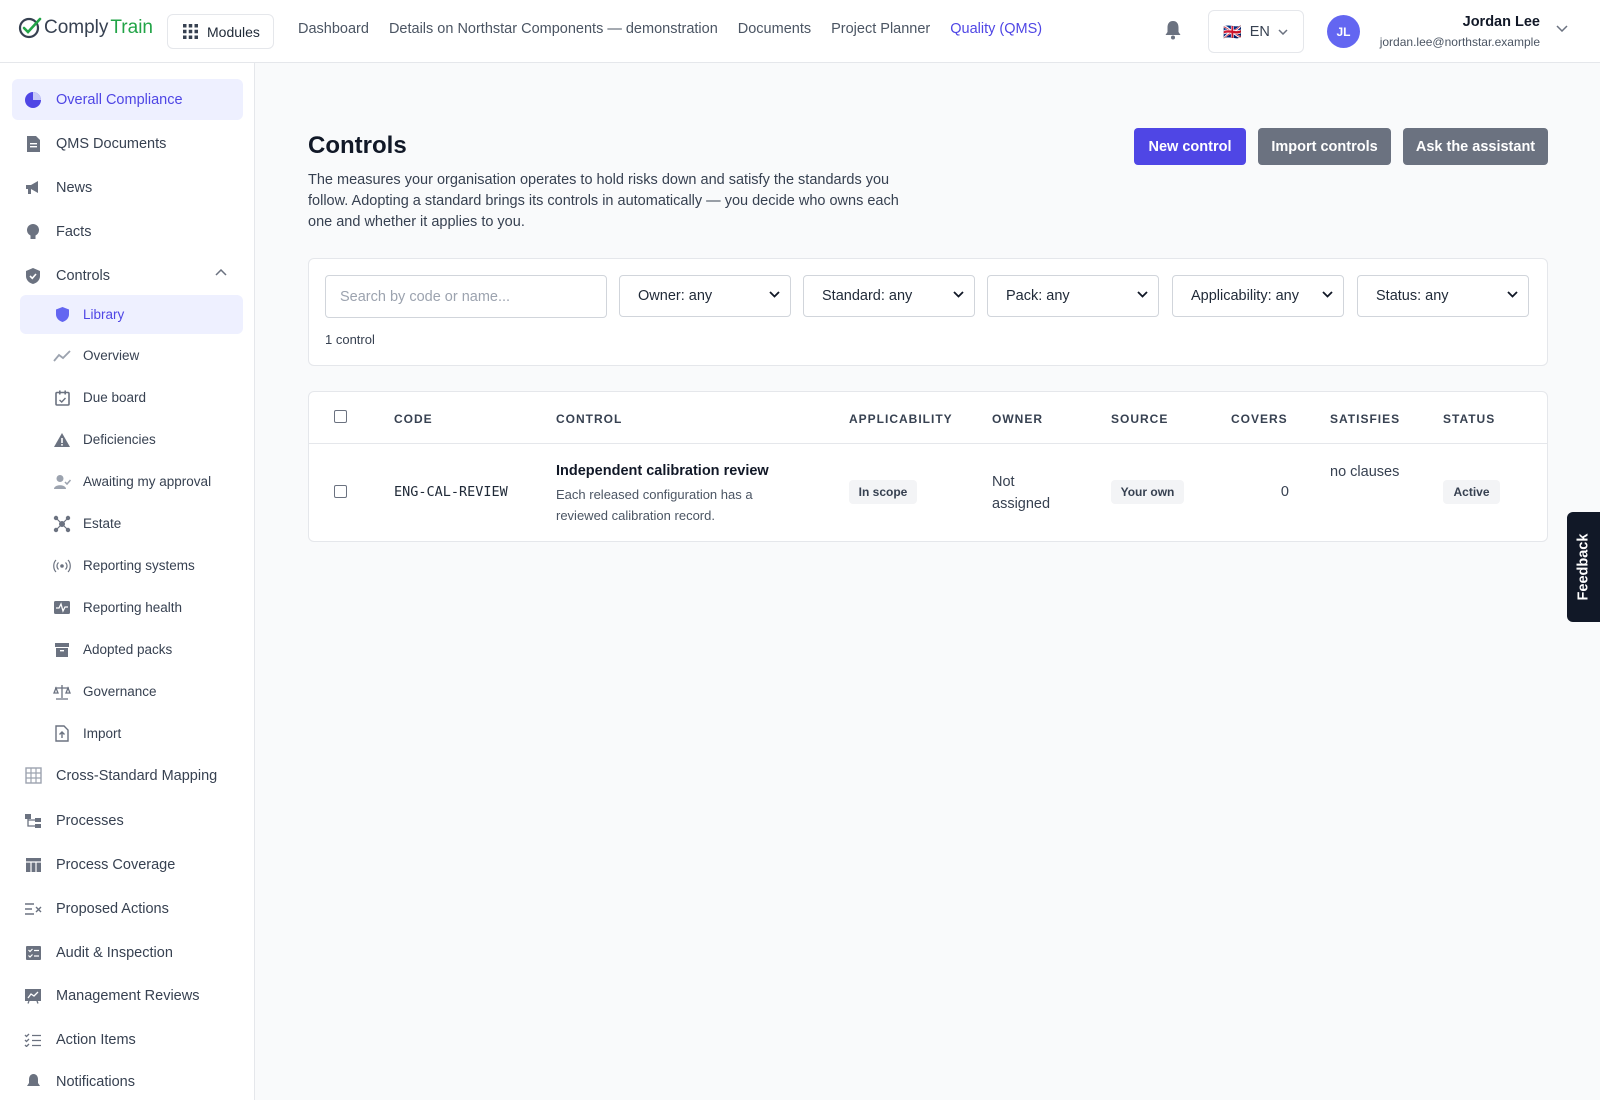  Describe the element at coordinates (102, 523) in the screenshot. I see `sidebar-item-label: Estate` at that location.